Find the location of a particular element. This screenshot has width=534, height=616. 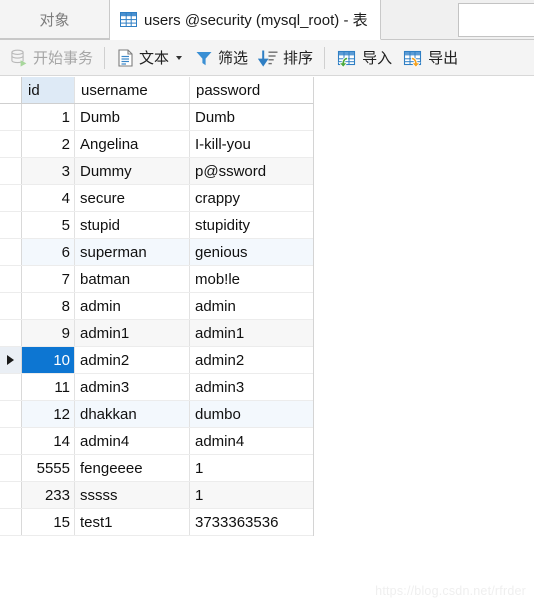

cell-id: 11 is located at coordinates (48, 387).